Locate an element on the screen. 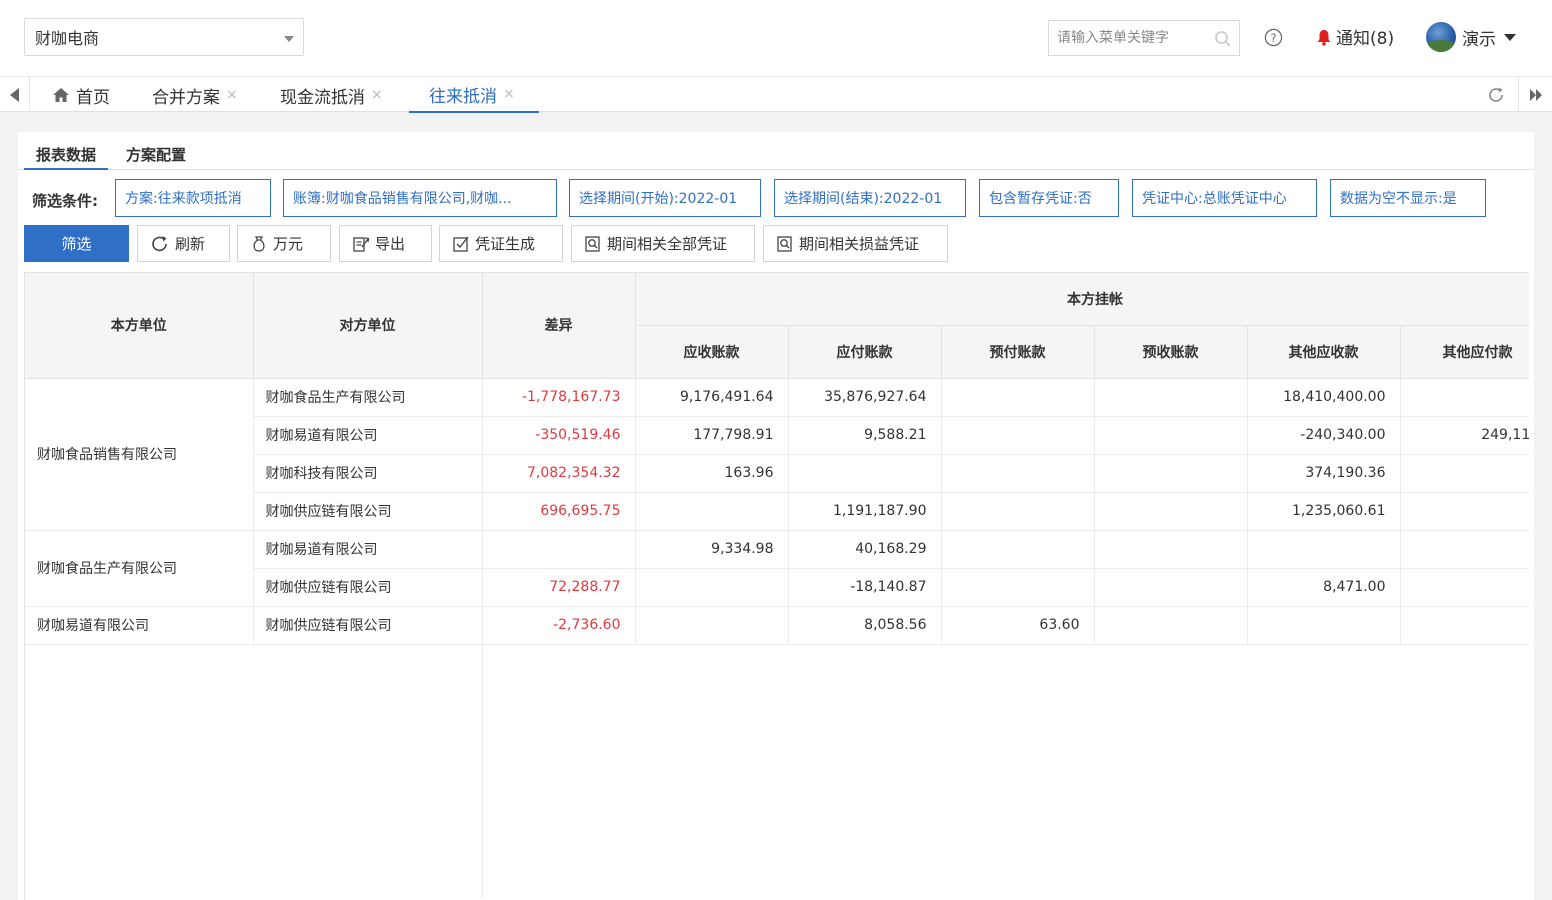 The height and width of the screenshot is (900, 1552). col-header-payable: 应付账款 is located at coordinates (865, 352).